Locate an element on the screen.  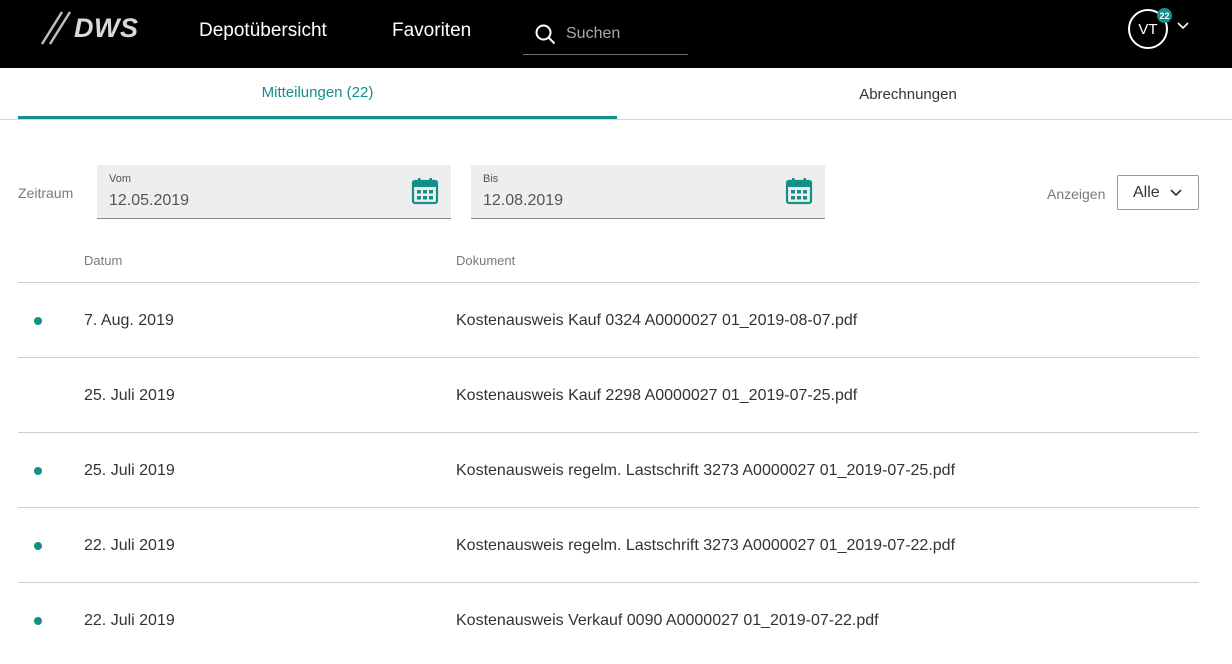
show-filter-select: Alle is located at coordinates (1158, 192).